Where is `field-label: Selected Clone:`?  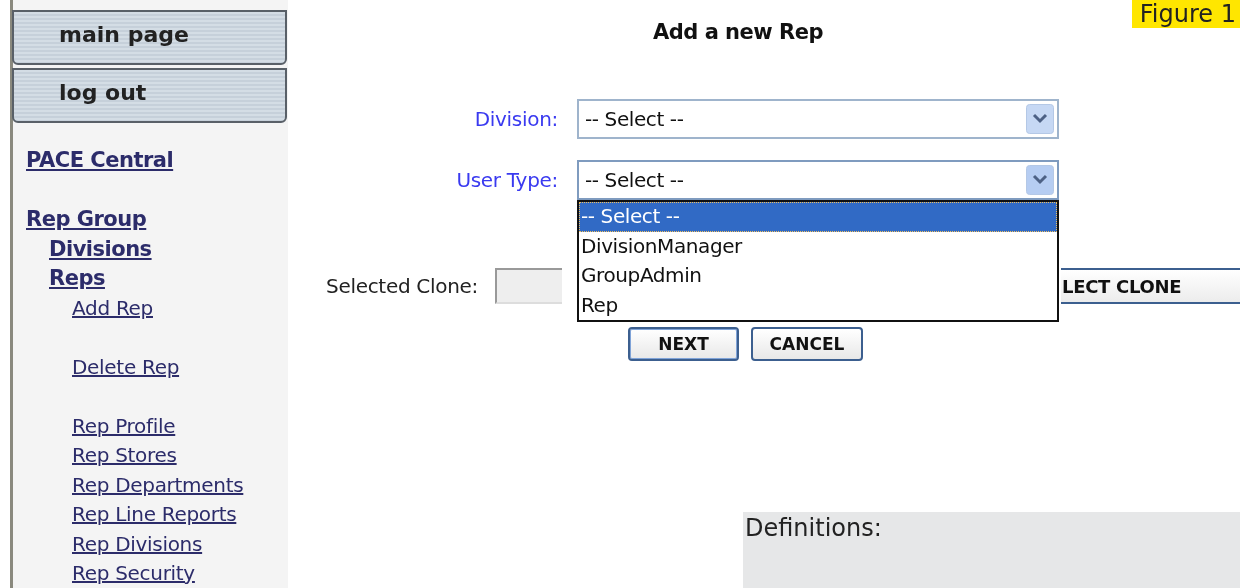 field-label: Selected Clone: is located at coordinates (402, 286).